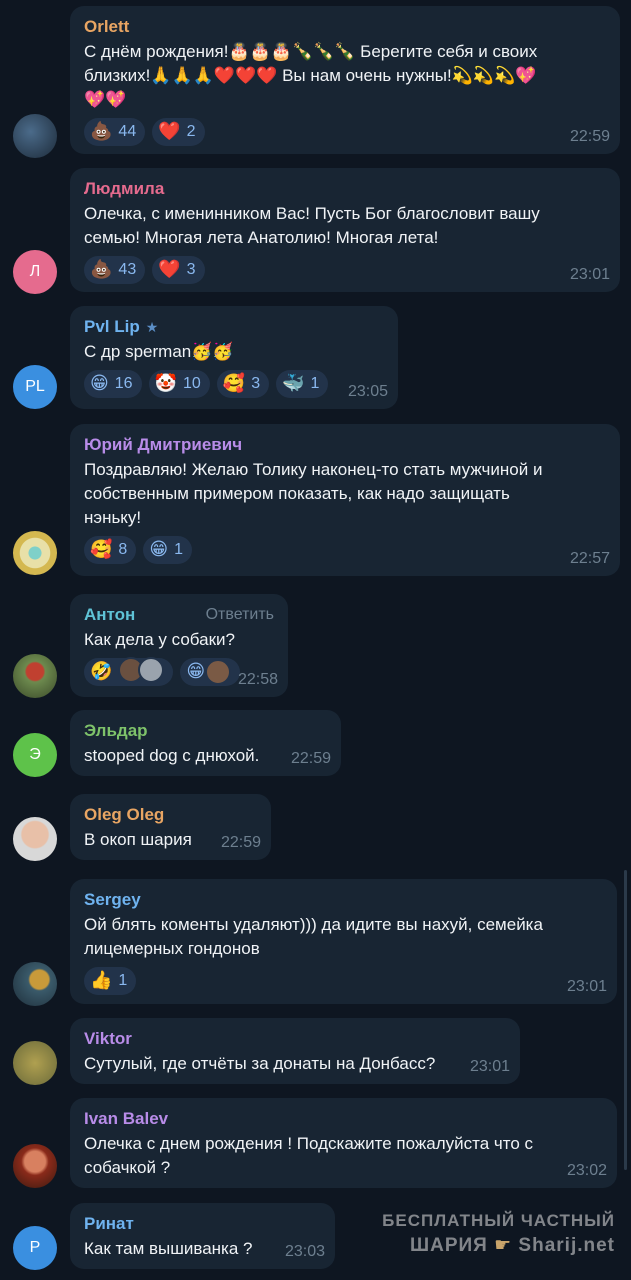  Describe the element at coordinates (170, 827) in the screenshot. I see `message-bubble: Oleg Oleg В окоп шария 22:59` at that location.